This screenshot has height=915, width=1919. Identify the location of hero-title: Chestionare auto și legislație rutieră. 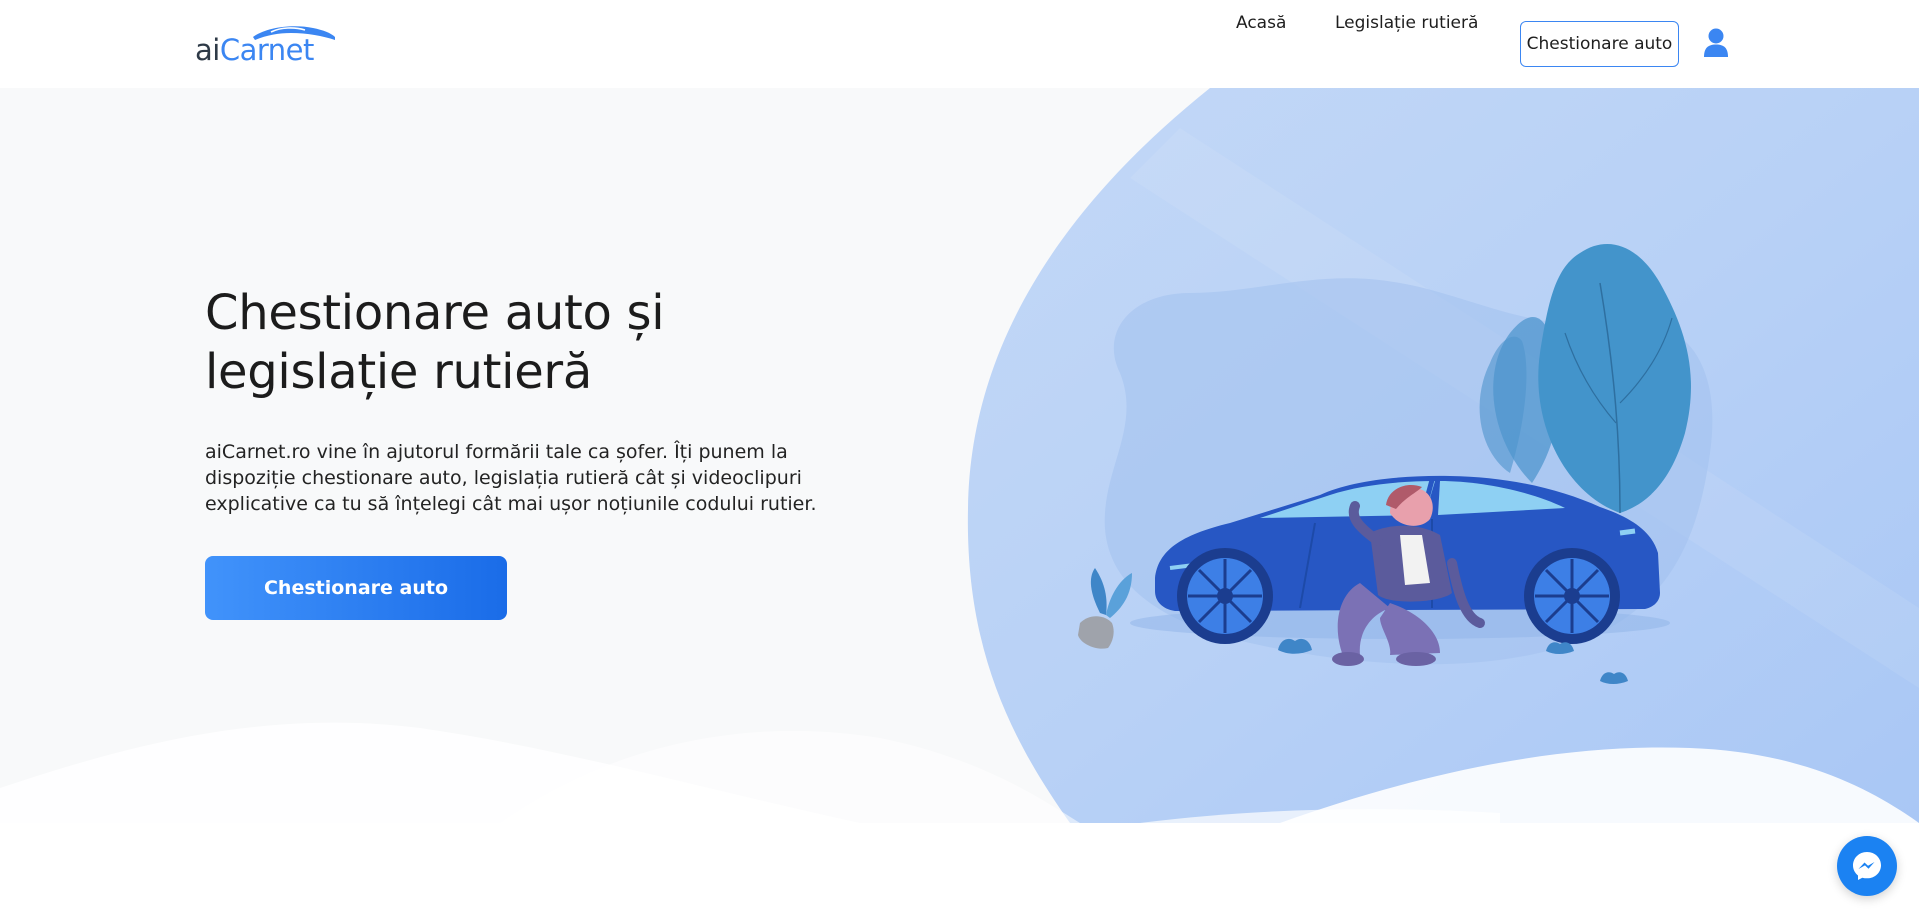
(435, 342).